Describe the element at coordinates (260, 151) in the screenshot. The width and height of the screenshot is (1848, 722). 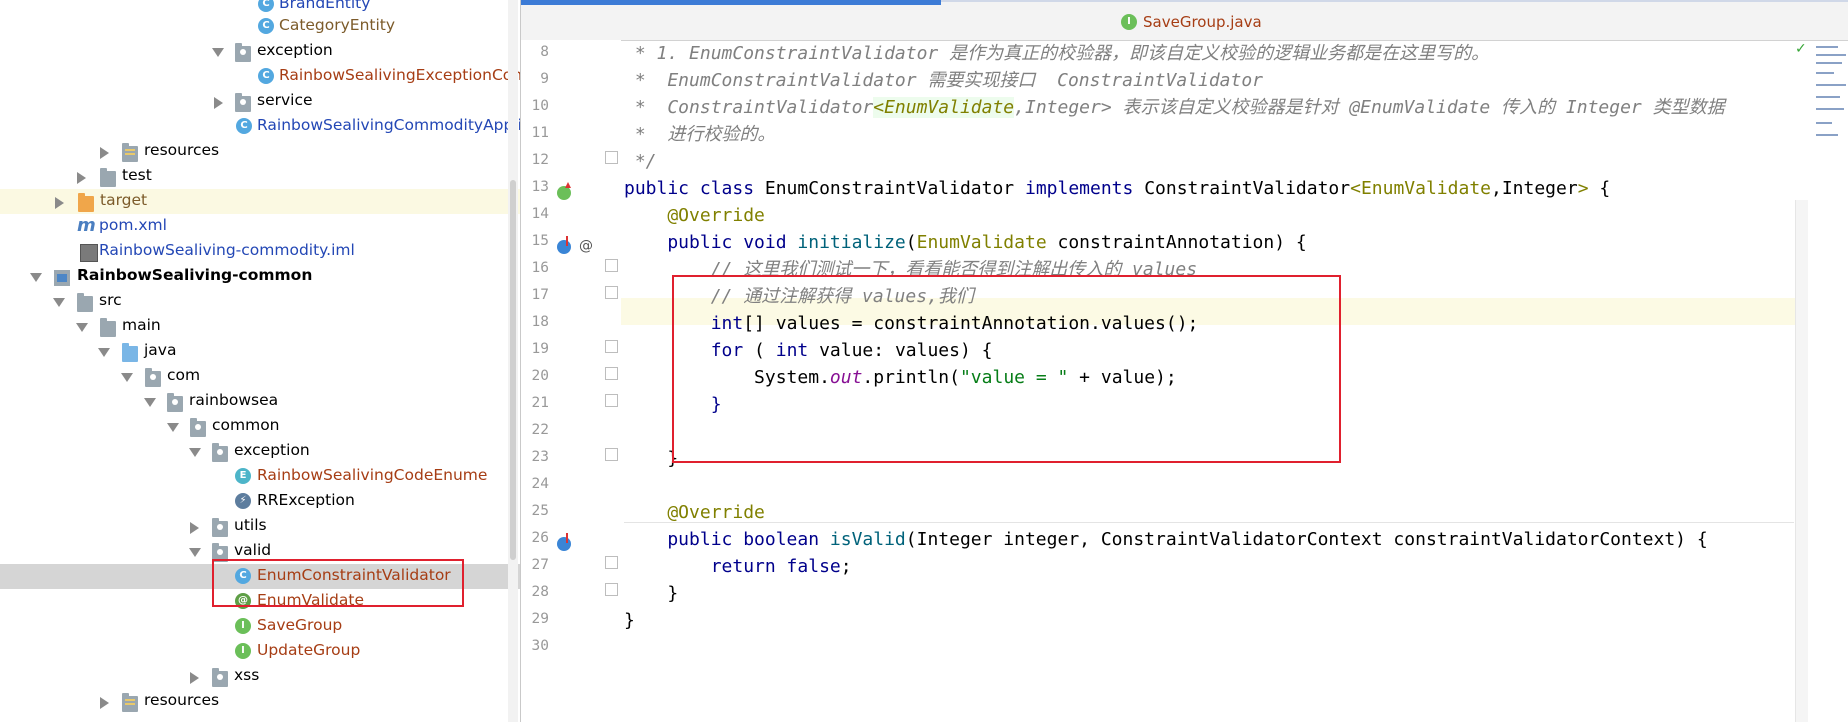
I see `tree-row-resources: resources` at that location.